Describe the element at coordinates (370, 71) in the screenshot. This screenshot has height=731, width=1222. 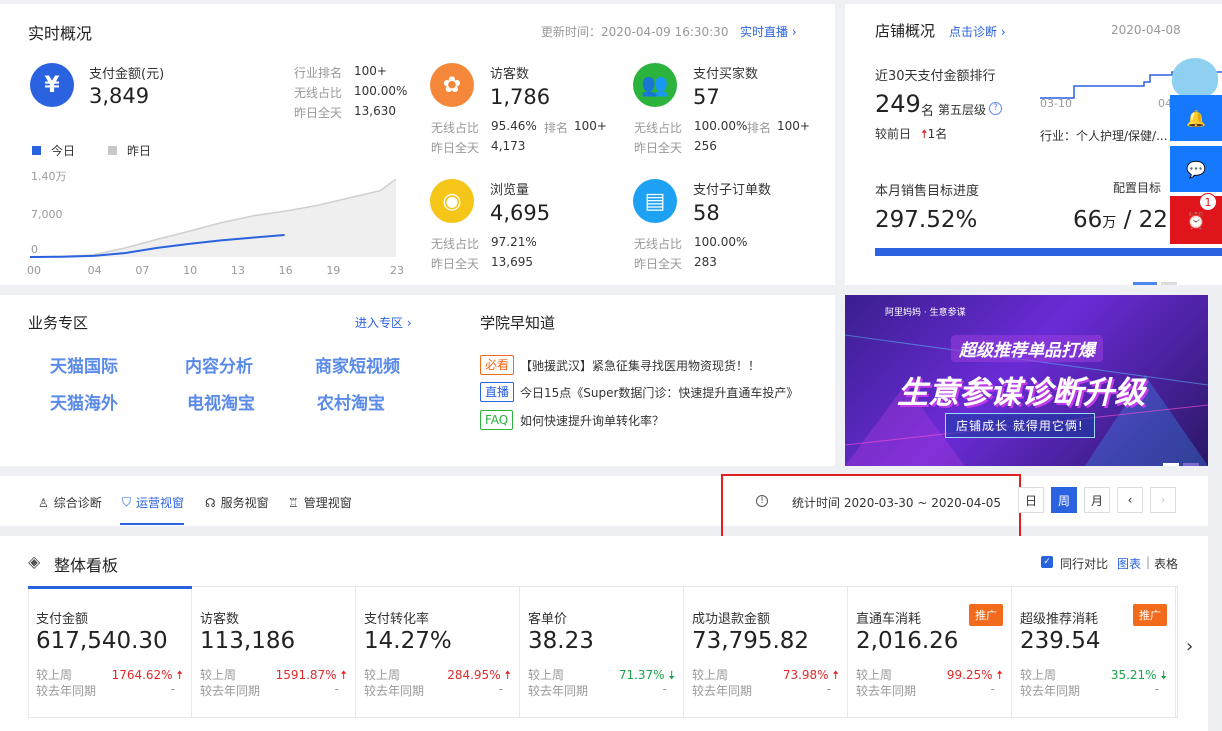
I see `pay-rank-value: 100+` at that location.